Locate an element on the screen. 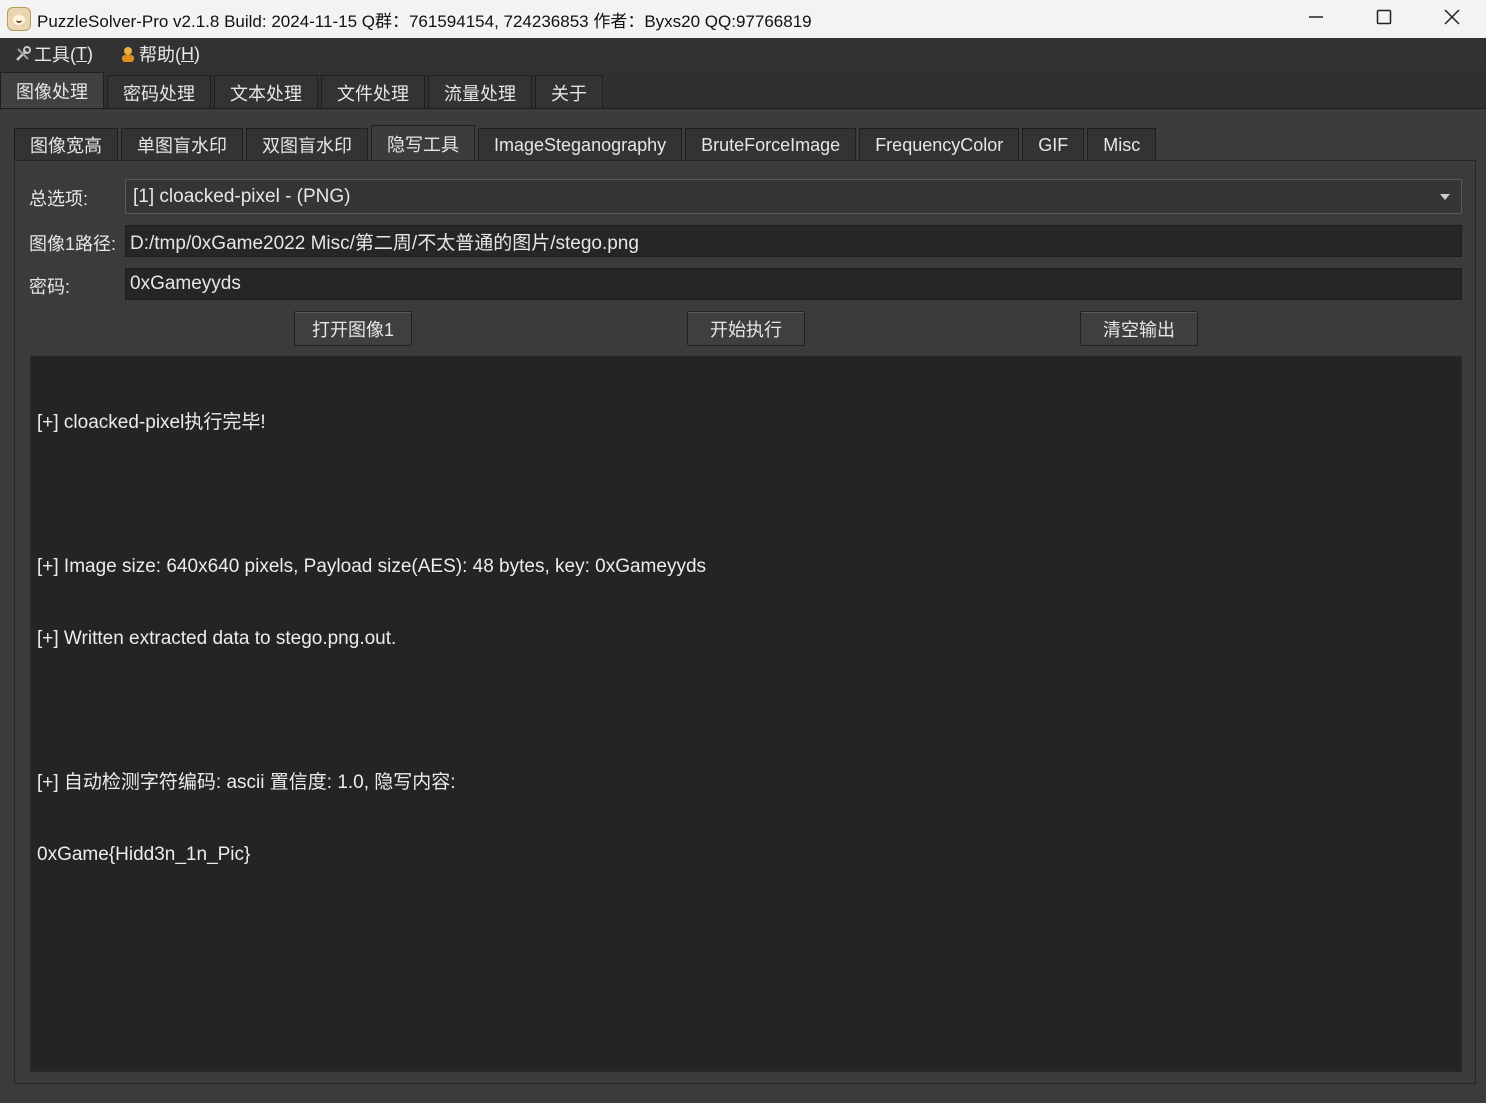 The image size is (1486, 1103). menu-help-label-suffix: ) is located at coordinates (197, 53).